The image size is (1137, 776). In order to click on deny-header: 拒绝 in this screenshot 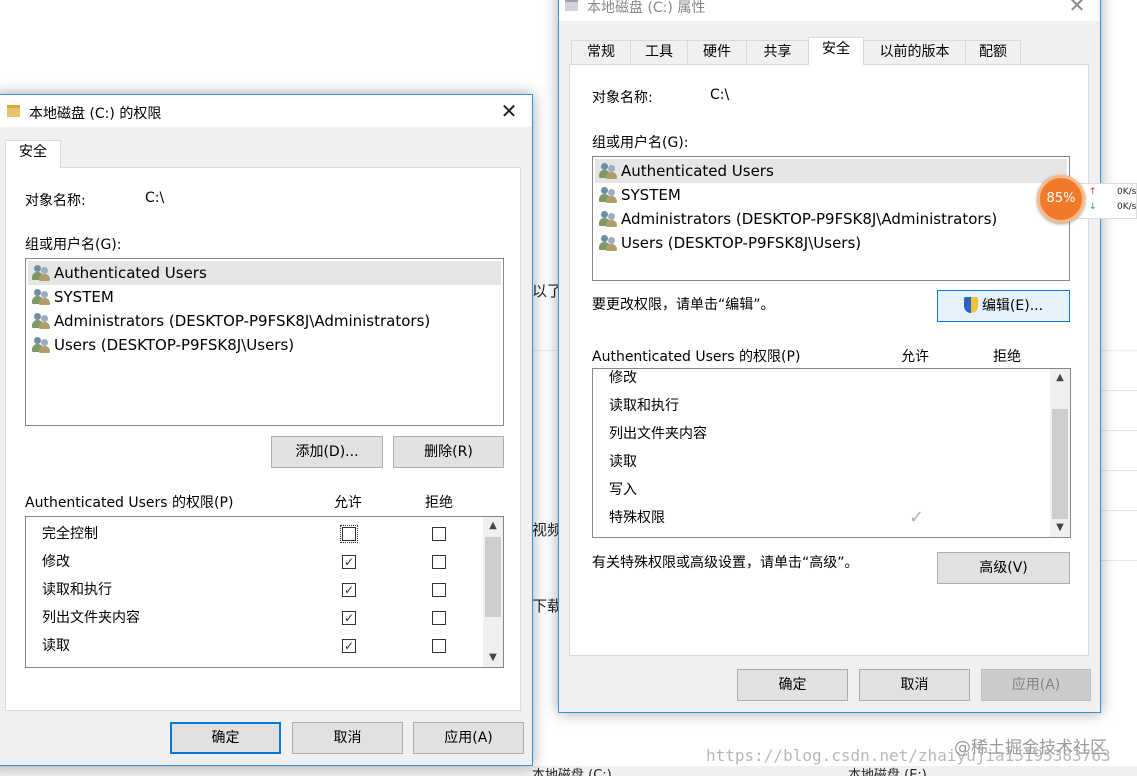, I will do `click(439, 503)`.